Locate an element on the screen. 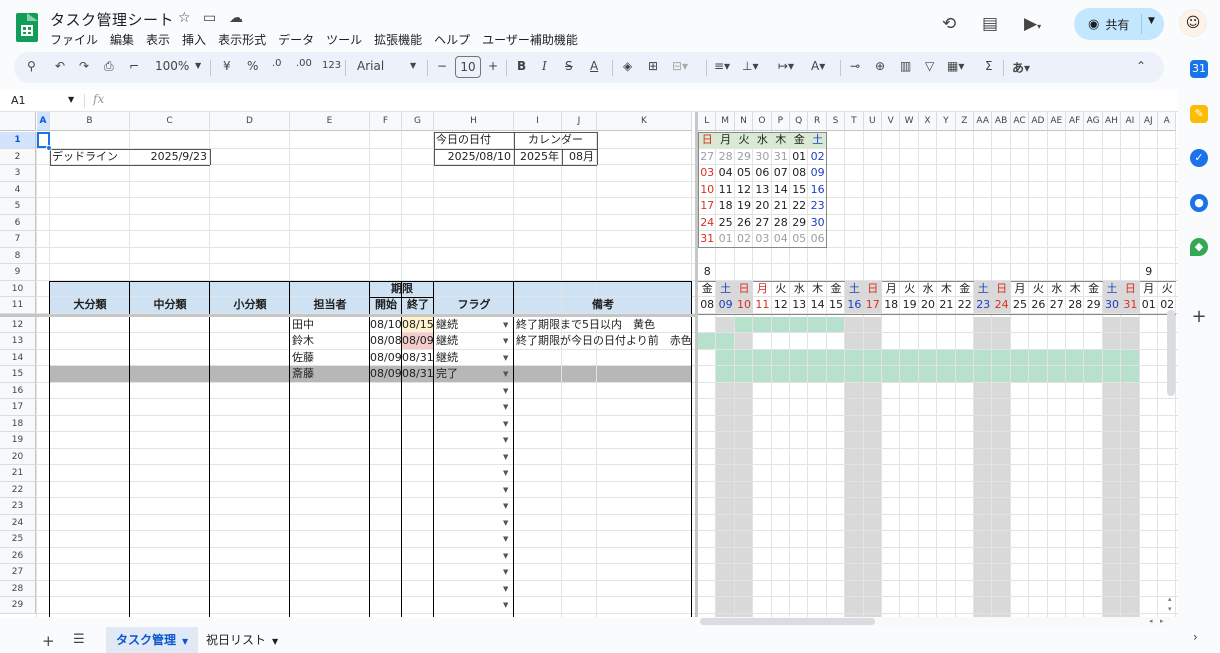 This screenshot has width=1220, height=653. column-header-AG: AG is located at coordinates (1093, 121).